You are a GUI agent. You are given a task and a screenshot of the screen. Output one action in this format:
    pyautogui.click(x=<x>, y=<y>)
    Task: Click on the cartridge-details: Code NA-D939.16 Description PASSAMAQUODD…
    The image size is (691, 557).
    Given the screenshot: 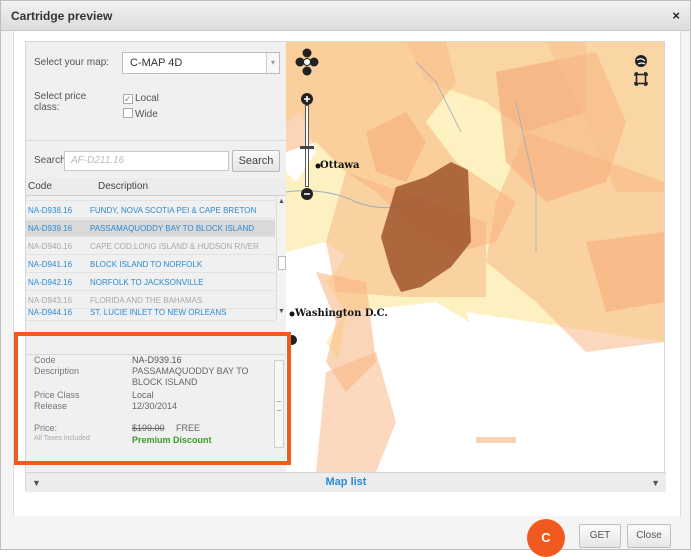 What is the action you would take?
    pyautogui.click(x=156, y=410)
    